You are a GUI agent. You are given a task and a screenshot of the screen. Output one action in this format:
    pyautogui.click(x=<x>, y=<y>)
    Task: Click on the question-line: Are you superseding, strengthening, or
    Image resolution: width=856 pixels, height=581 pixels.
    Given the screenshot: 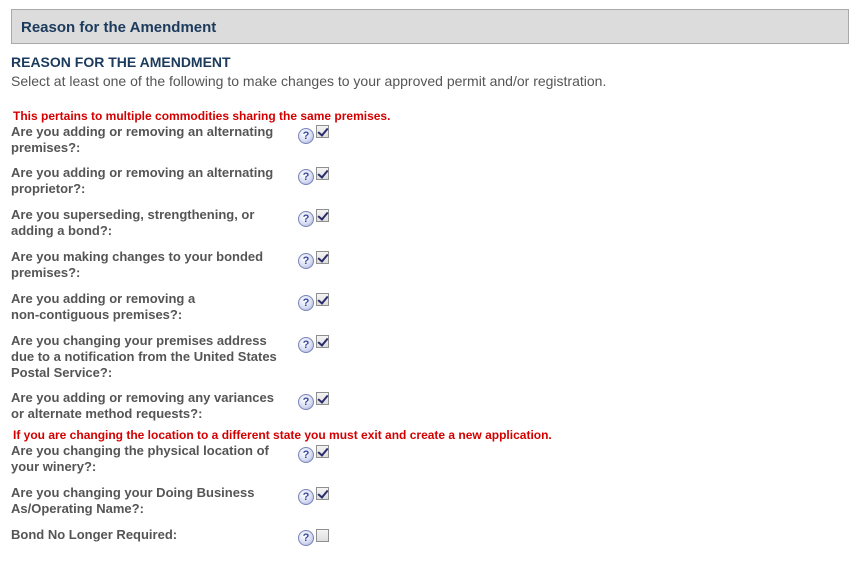 What is the action you would take?
    pyautogui.click(x=133, y=214)
    